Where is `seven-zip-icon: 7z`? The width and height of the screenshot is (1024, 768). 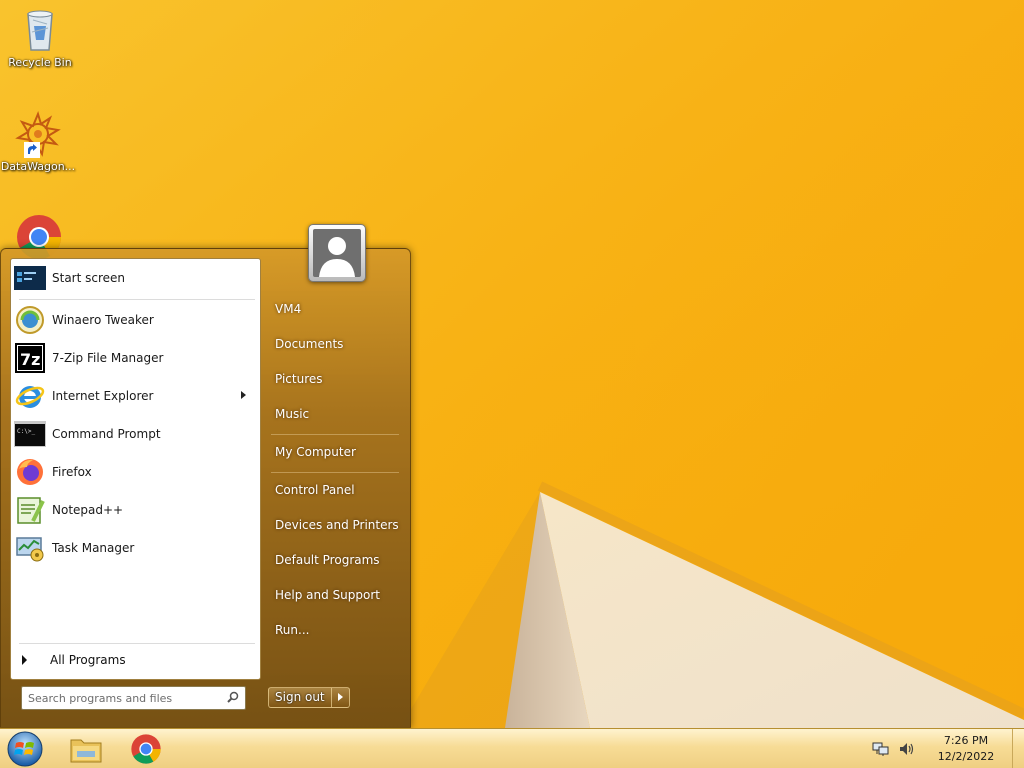 seven-zip-icon: 7z is located at coordinates (30, 358).